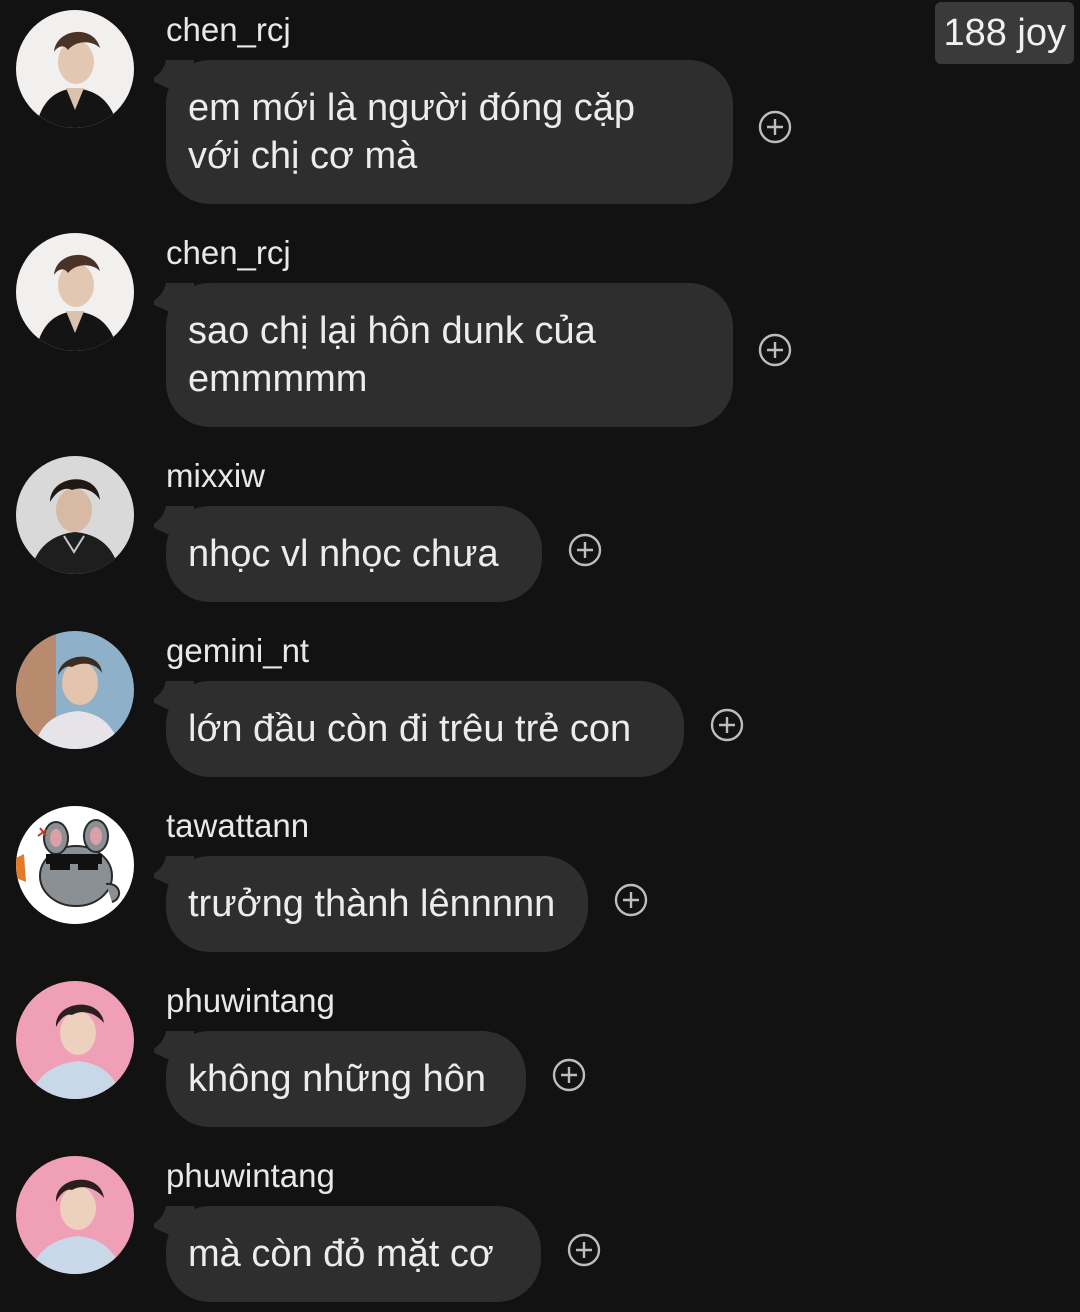 This screenshot has height=1312, width=1080. I want to click on message-text: mà còn đỏ mặt cơ, so click(341, 1254).